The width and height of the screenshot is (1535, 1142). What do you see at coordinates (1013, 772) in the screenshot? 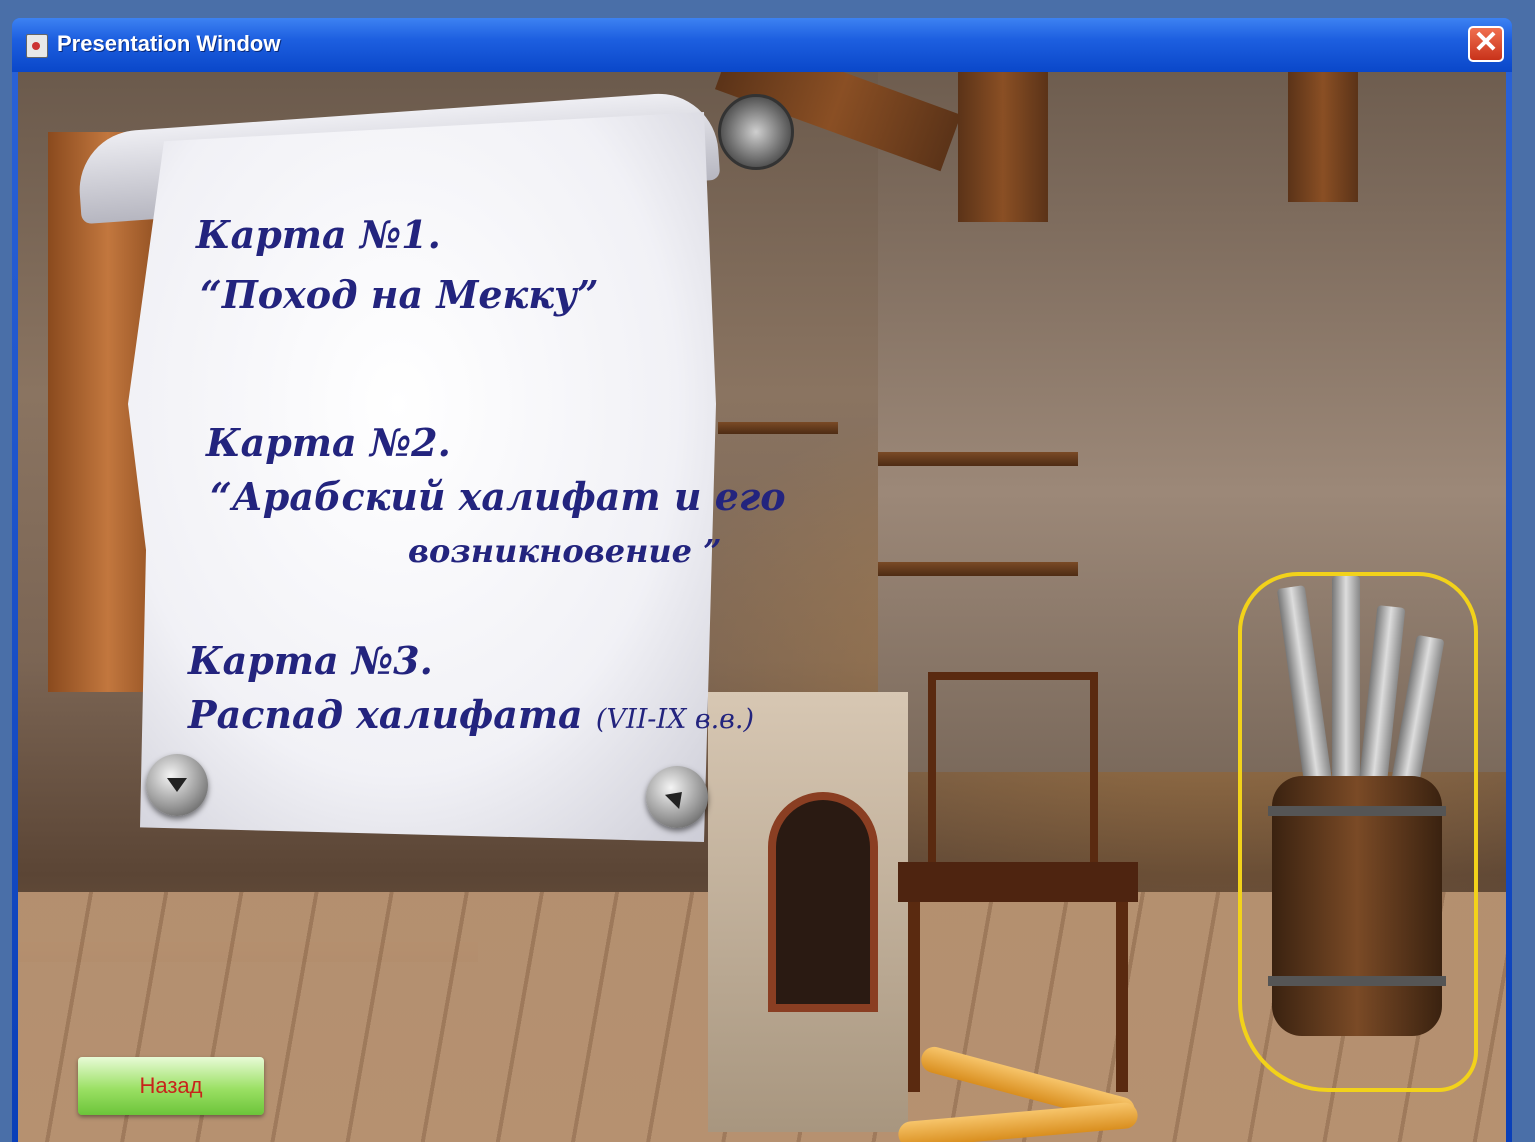
I see `chair-back` at bounding box center [1013, 772].